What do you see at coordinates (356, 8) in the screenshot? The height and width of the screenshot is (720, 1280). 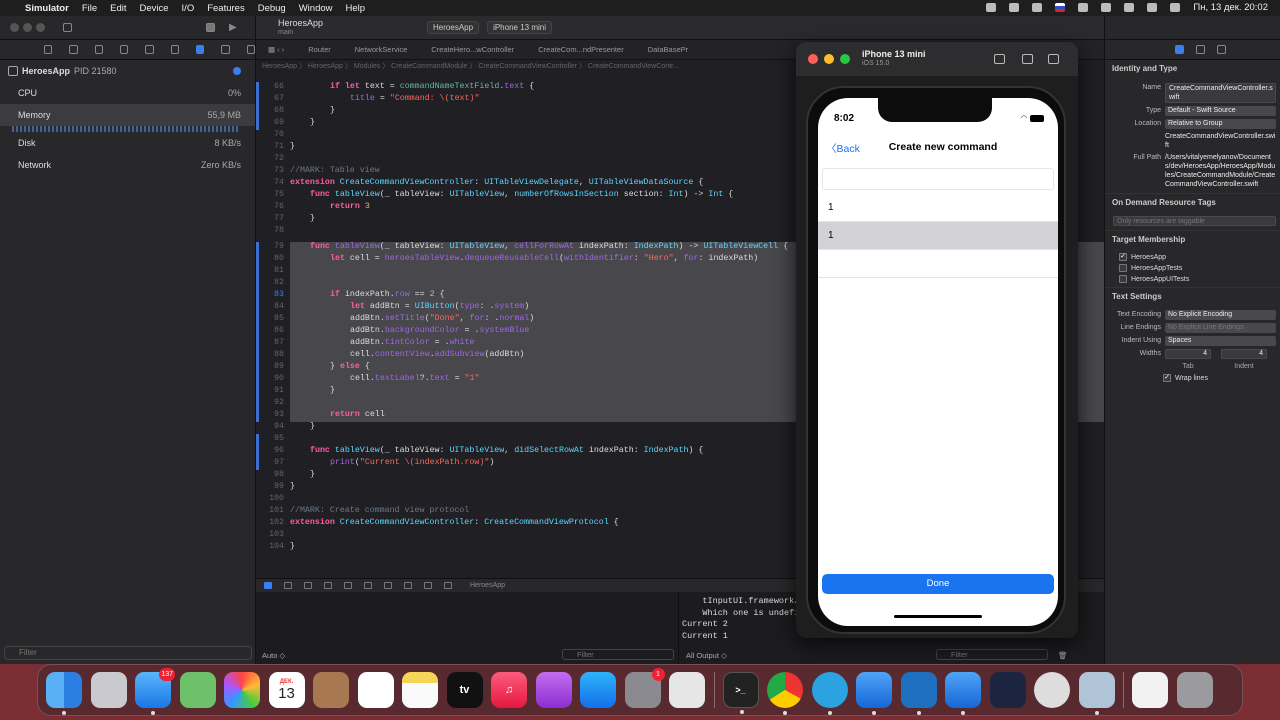 I see `menu-help: Help` at bounding box center [356, 8].